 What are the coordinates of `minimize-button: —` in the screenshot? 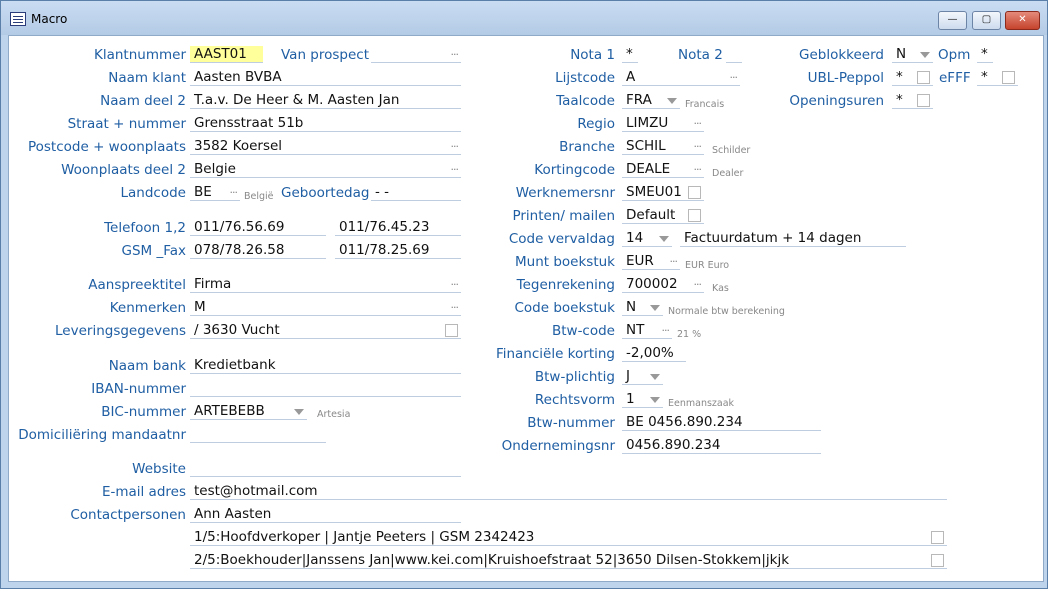 It's located at (952, 20).